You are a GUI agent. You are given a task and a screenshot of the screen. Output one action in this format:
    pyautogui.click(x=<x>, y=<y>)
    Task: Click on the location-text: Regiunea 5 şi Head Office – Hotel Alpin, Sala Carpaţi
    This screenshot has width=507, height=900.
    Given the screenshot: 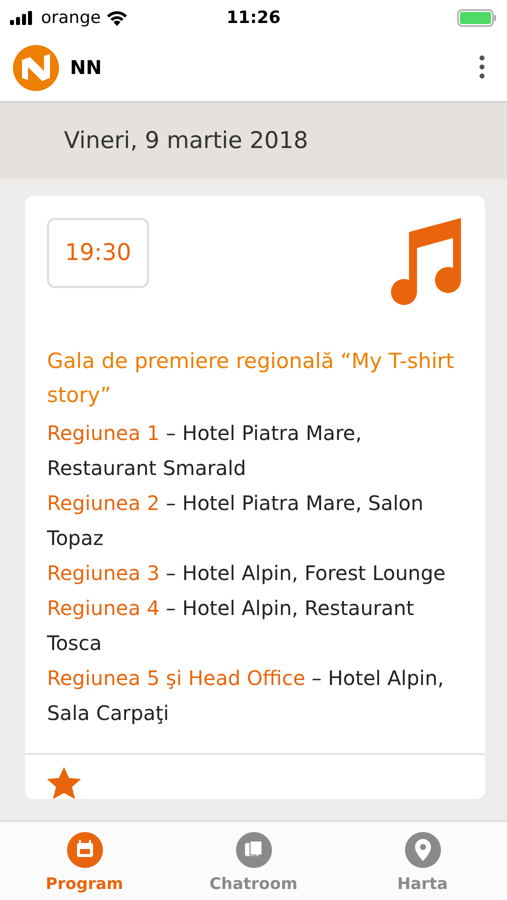 What is the action you would take?
    pyautogui.click(x=246, y=696)
    